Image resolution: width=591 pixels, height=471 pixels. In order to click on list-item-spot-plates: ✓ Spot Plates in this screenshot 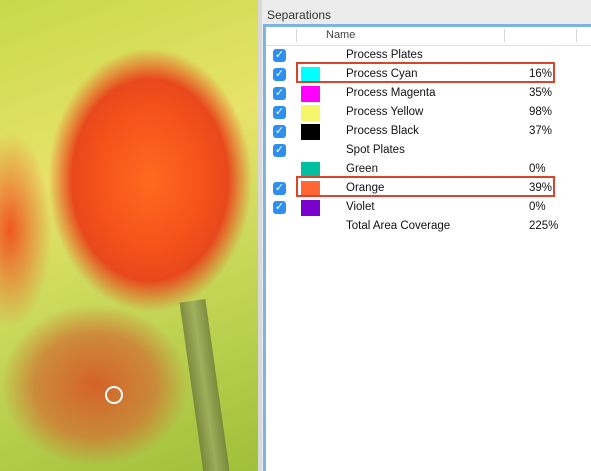, I will do `click(428, 150)`.